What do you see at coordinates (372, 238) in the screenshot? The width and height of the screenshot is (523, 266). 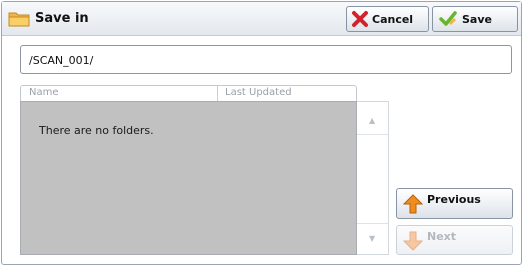 I see `scroll-down-icon: ▼` at bounding box center [372, 238].